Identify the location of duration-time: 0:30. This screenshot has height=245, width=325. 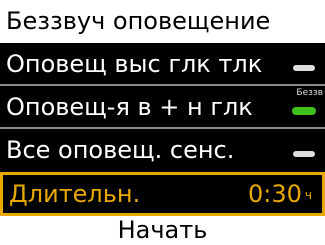
(275, 194).